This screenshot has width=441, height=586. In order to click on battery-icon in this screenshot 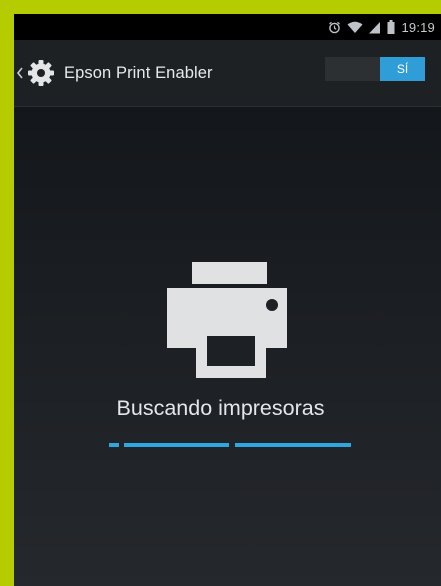, I will do `click(391, 27)`.